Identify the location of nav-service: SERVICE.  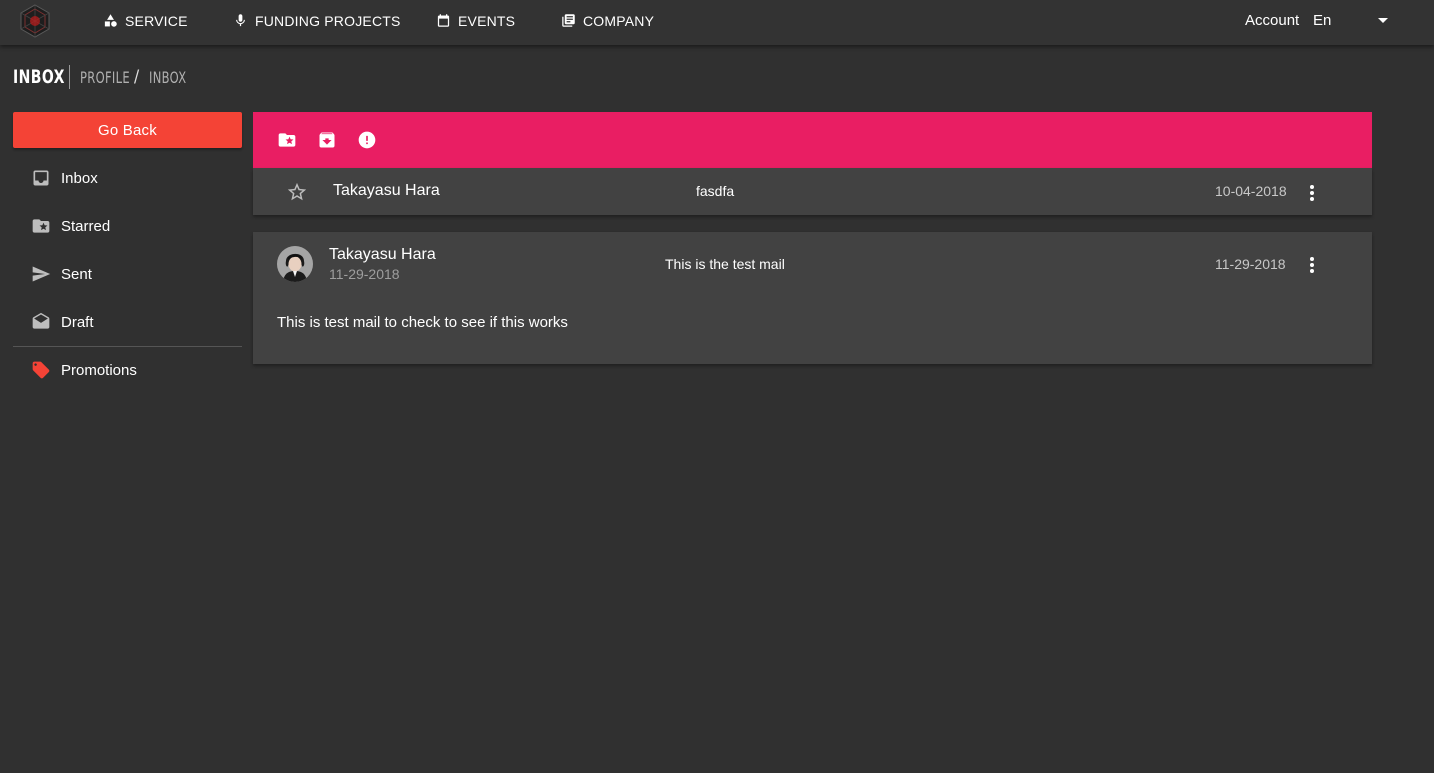
(145, 20).